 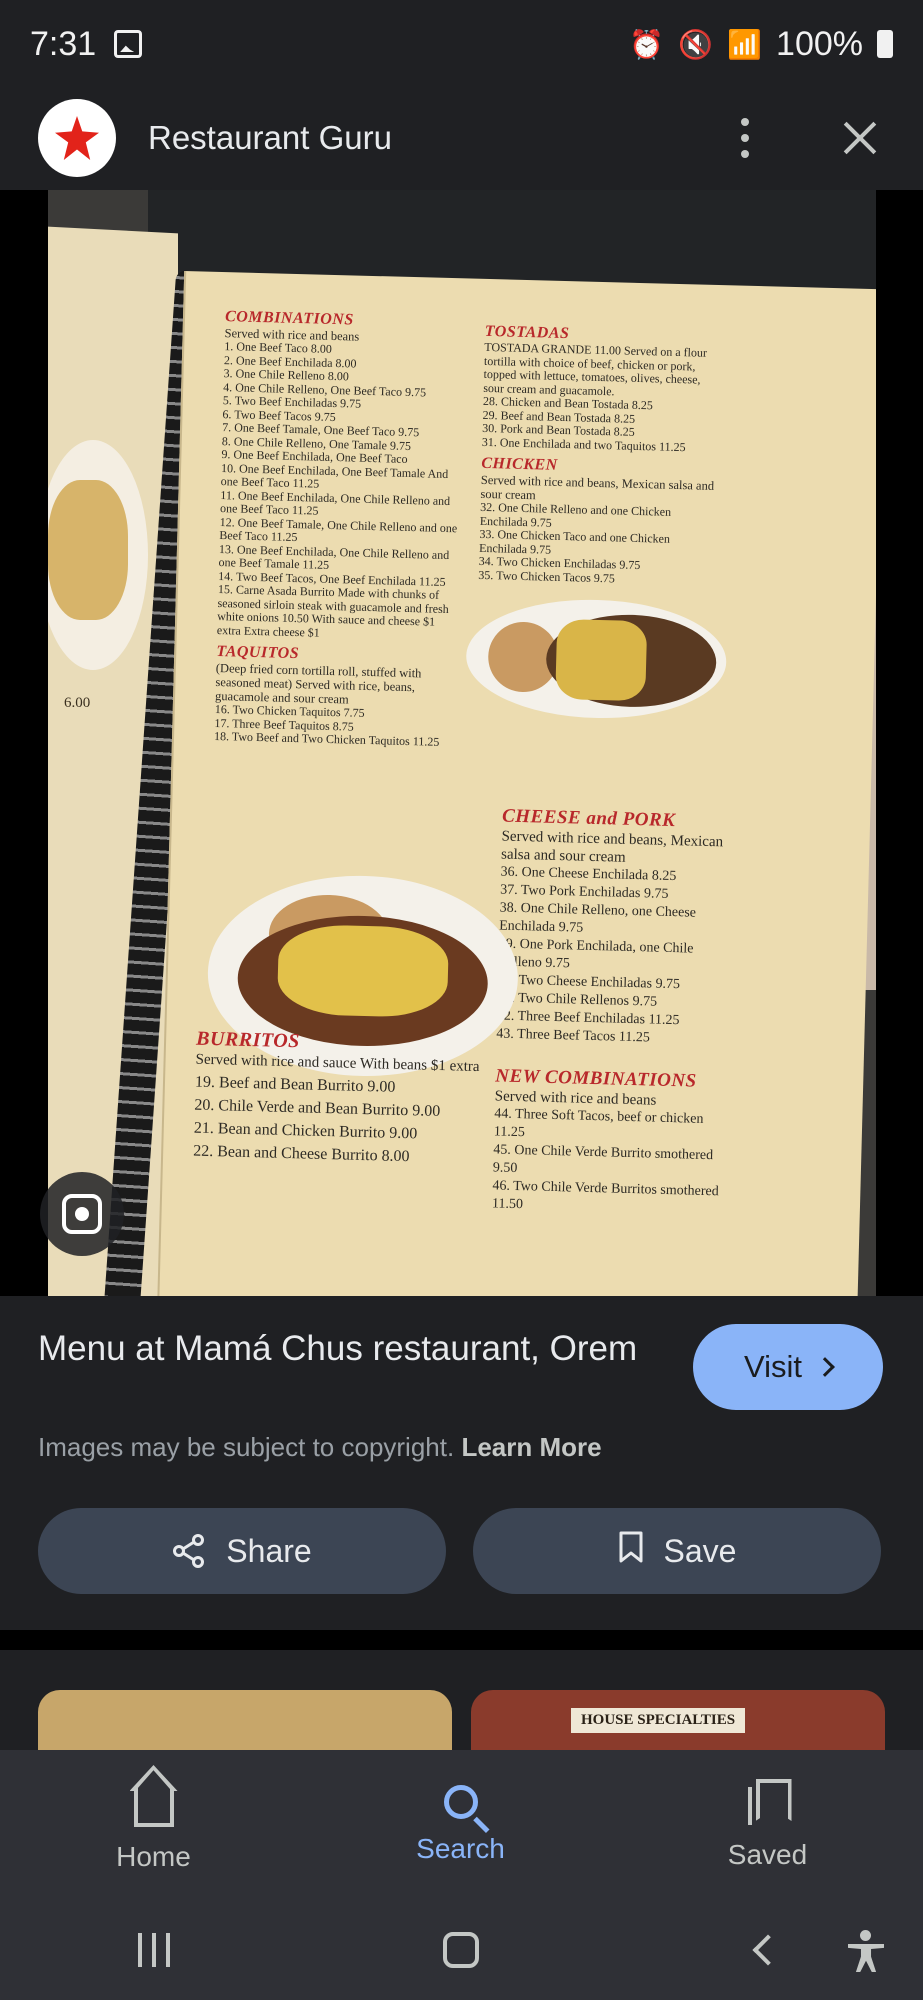 I want to click on wifi-icon: 📶, so click(x=745, y=44).